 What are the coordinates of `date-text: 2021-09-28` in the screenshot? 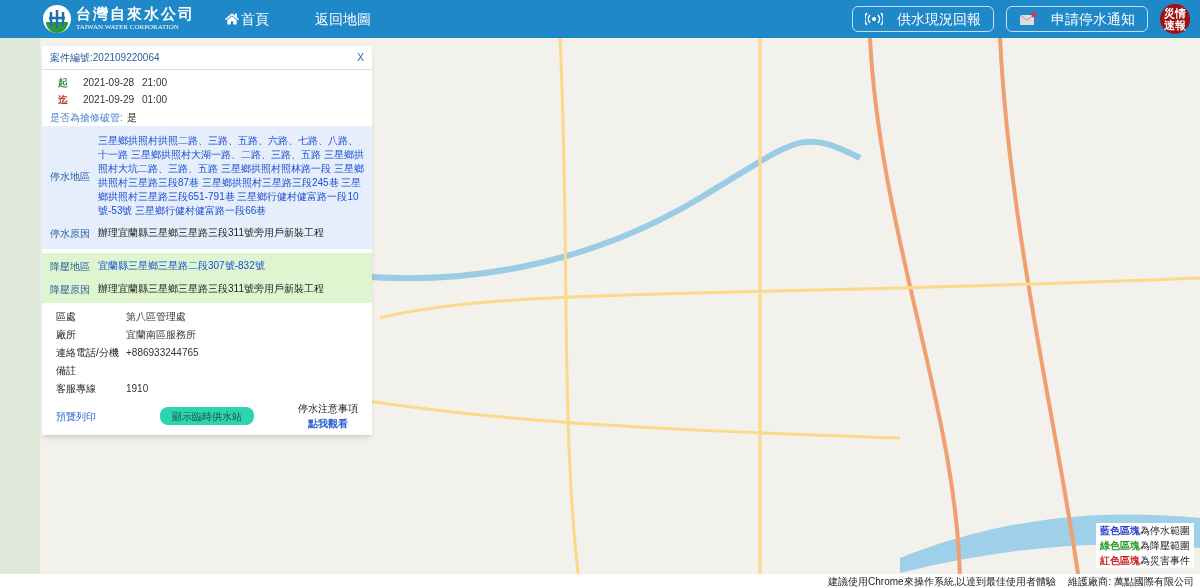 It's located at (109, 83).